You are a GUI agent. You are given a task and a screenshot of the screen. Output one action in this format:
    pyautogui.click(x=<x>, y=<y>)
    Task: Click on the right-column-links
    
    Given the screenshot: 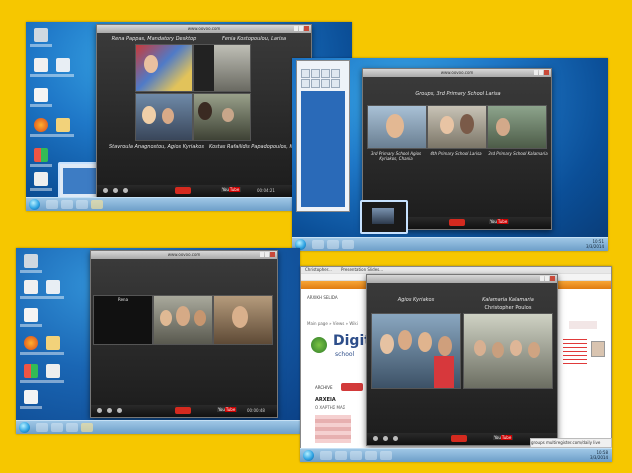 What is the action you would take?
    pyautogui.click(x=575, y=352)
    